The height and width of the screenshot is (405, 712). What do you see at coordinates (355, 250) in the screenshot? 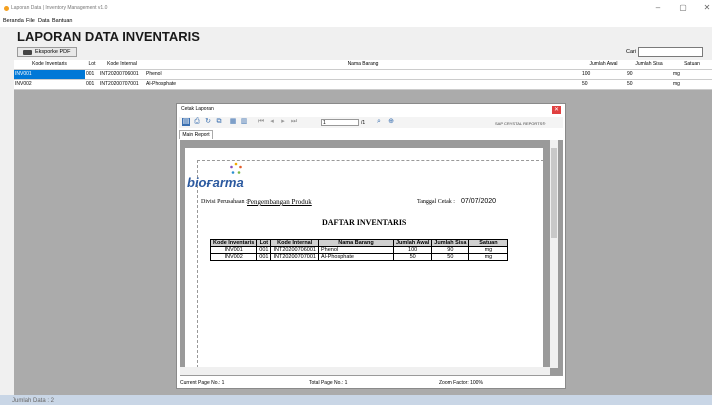
I see `report-cell: Phenol` at bounding box center [355, 250].